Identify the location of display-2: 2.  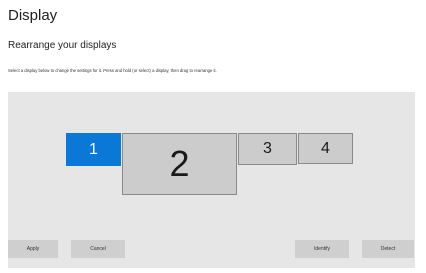
(179, 164).